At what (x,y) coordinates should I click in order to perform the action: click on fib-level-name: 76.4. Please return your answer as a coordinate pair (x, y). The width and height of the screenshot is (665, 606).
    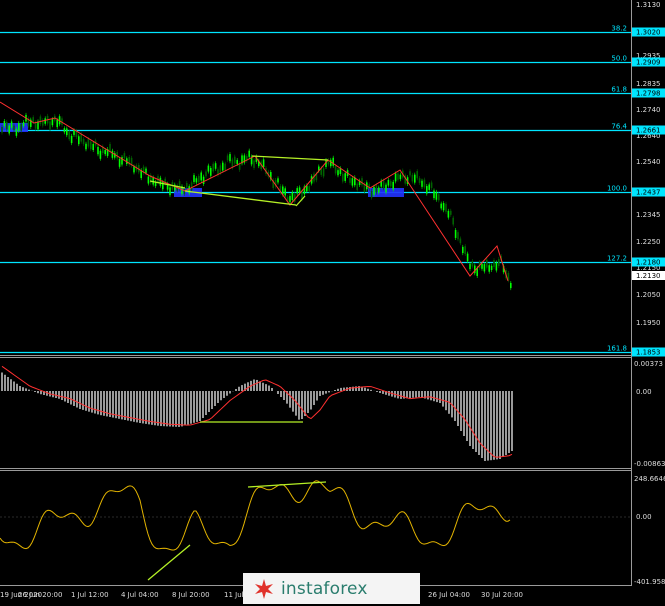
    Looking at the image, I should click on (619, 127).